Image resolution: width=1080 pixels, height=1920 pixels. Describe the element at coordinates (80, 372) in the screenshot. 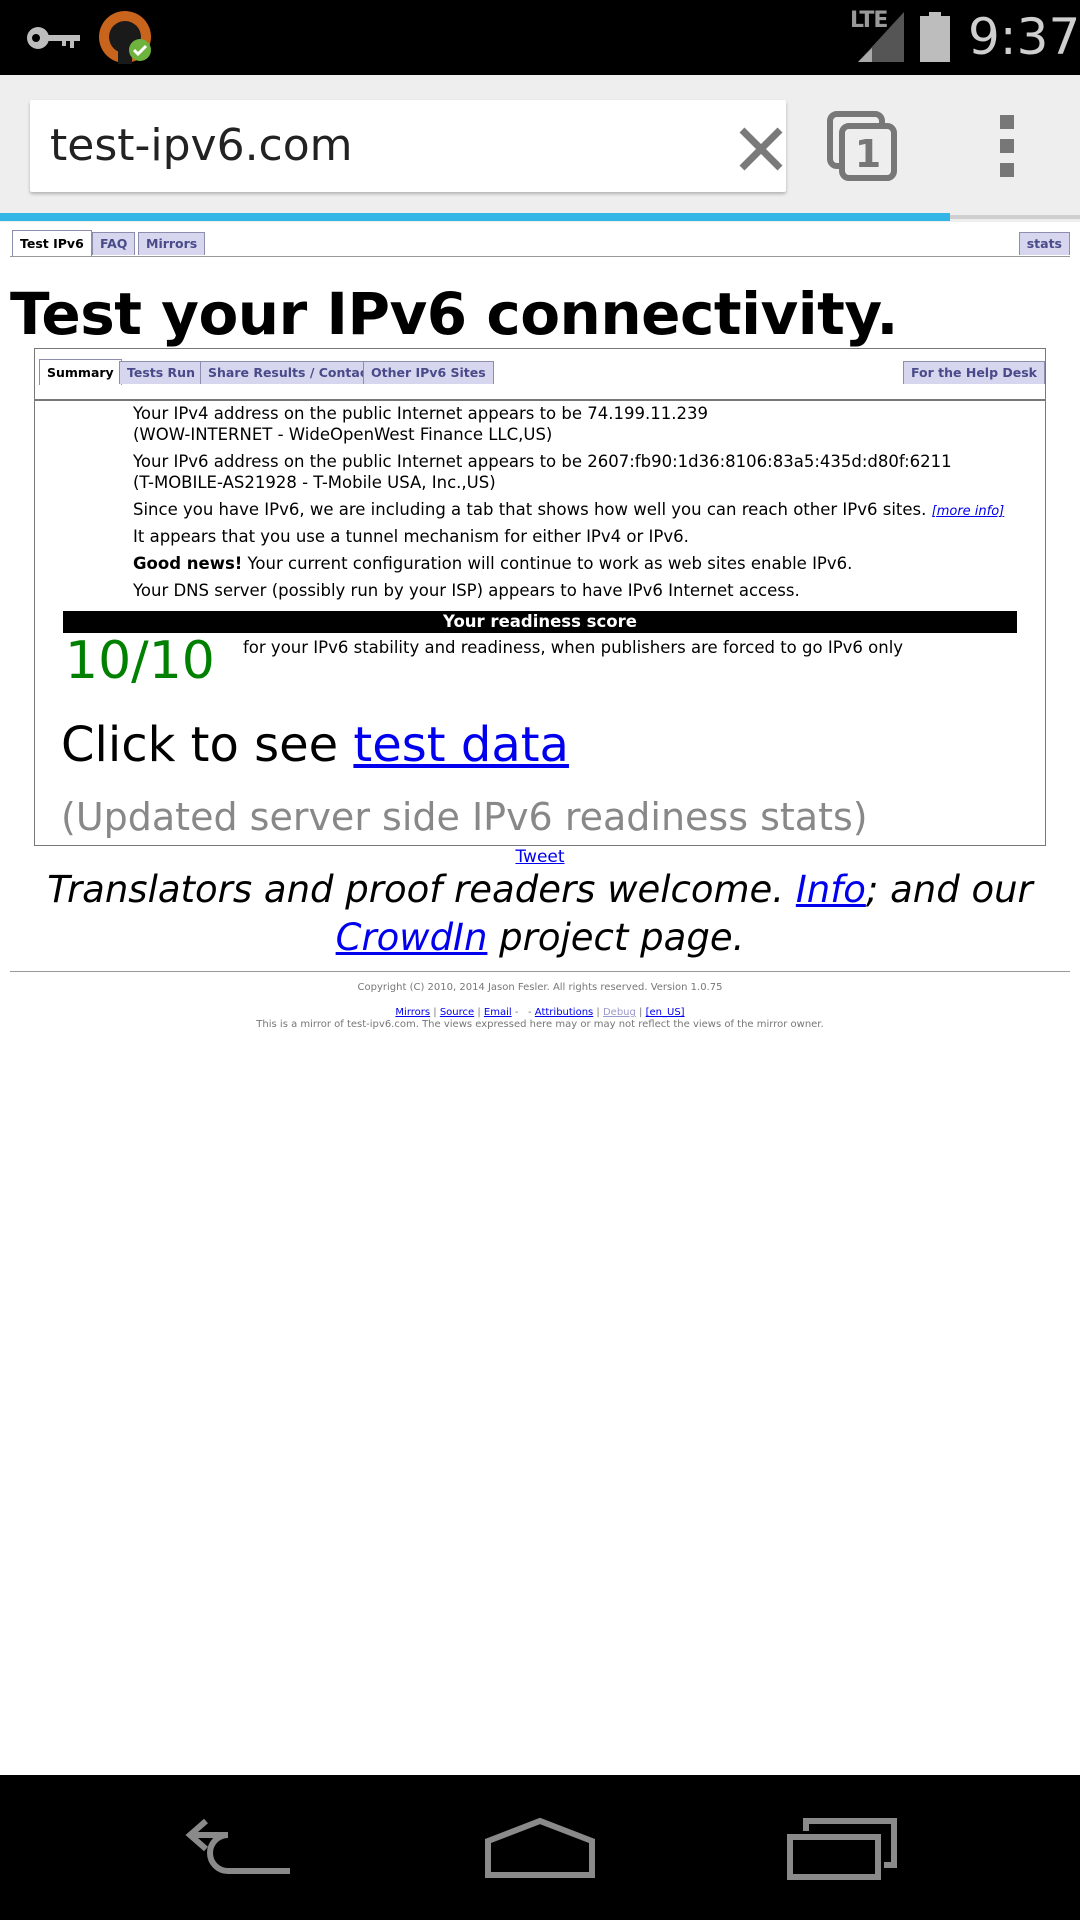

I see `tab-summary: Summary` at that location.